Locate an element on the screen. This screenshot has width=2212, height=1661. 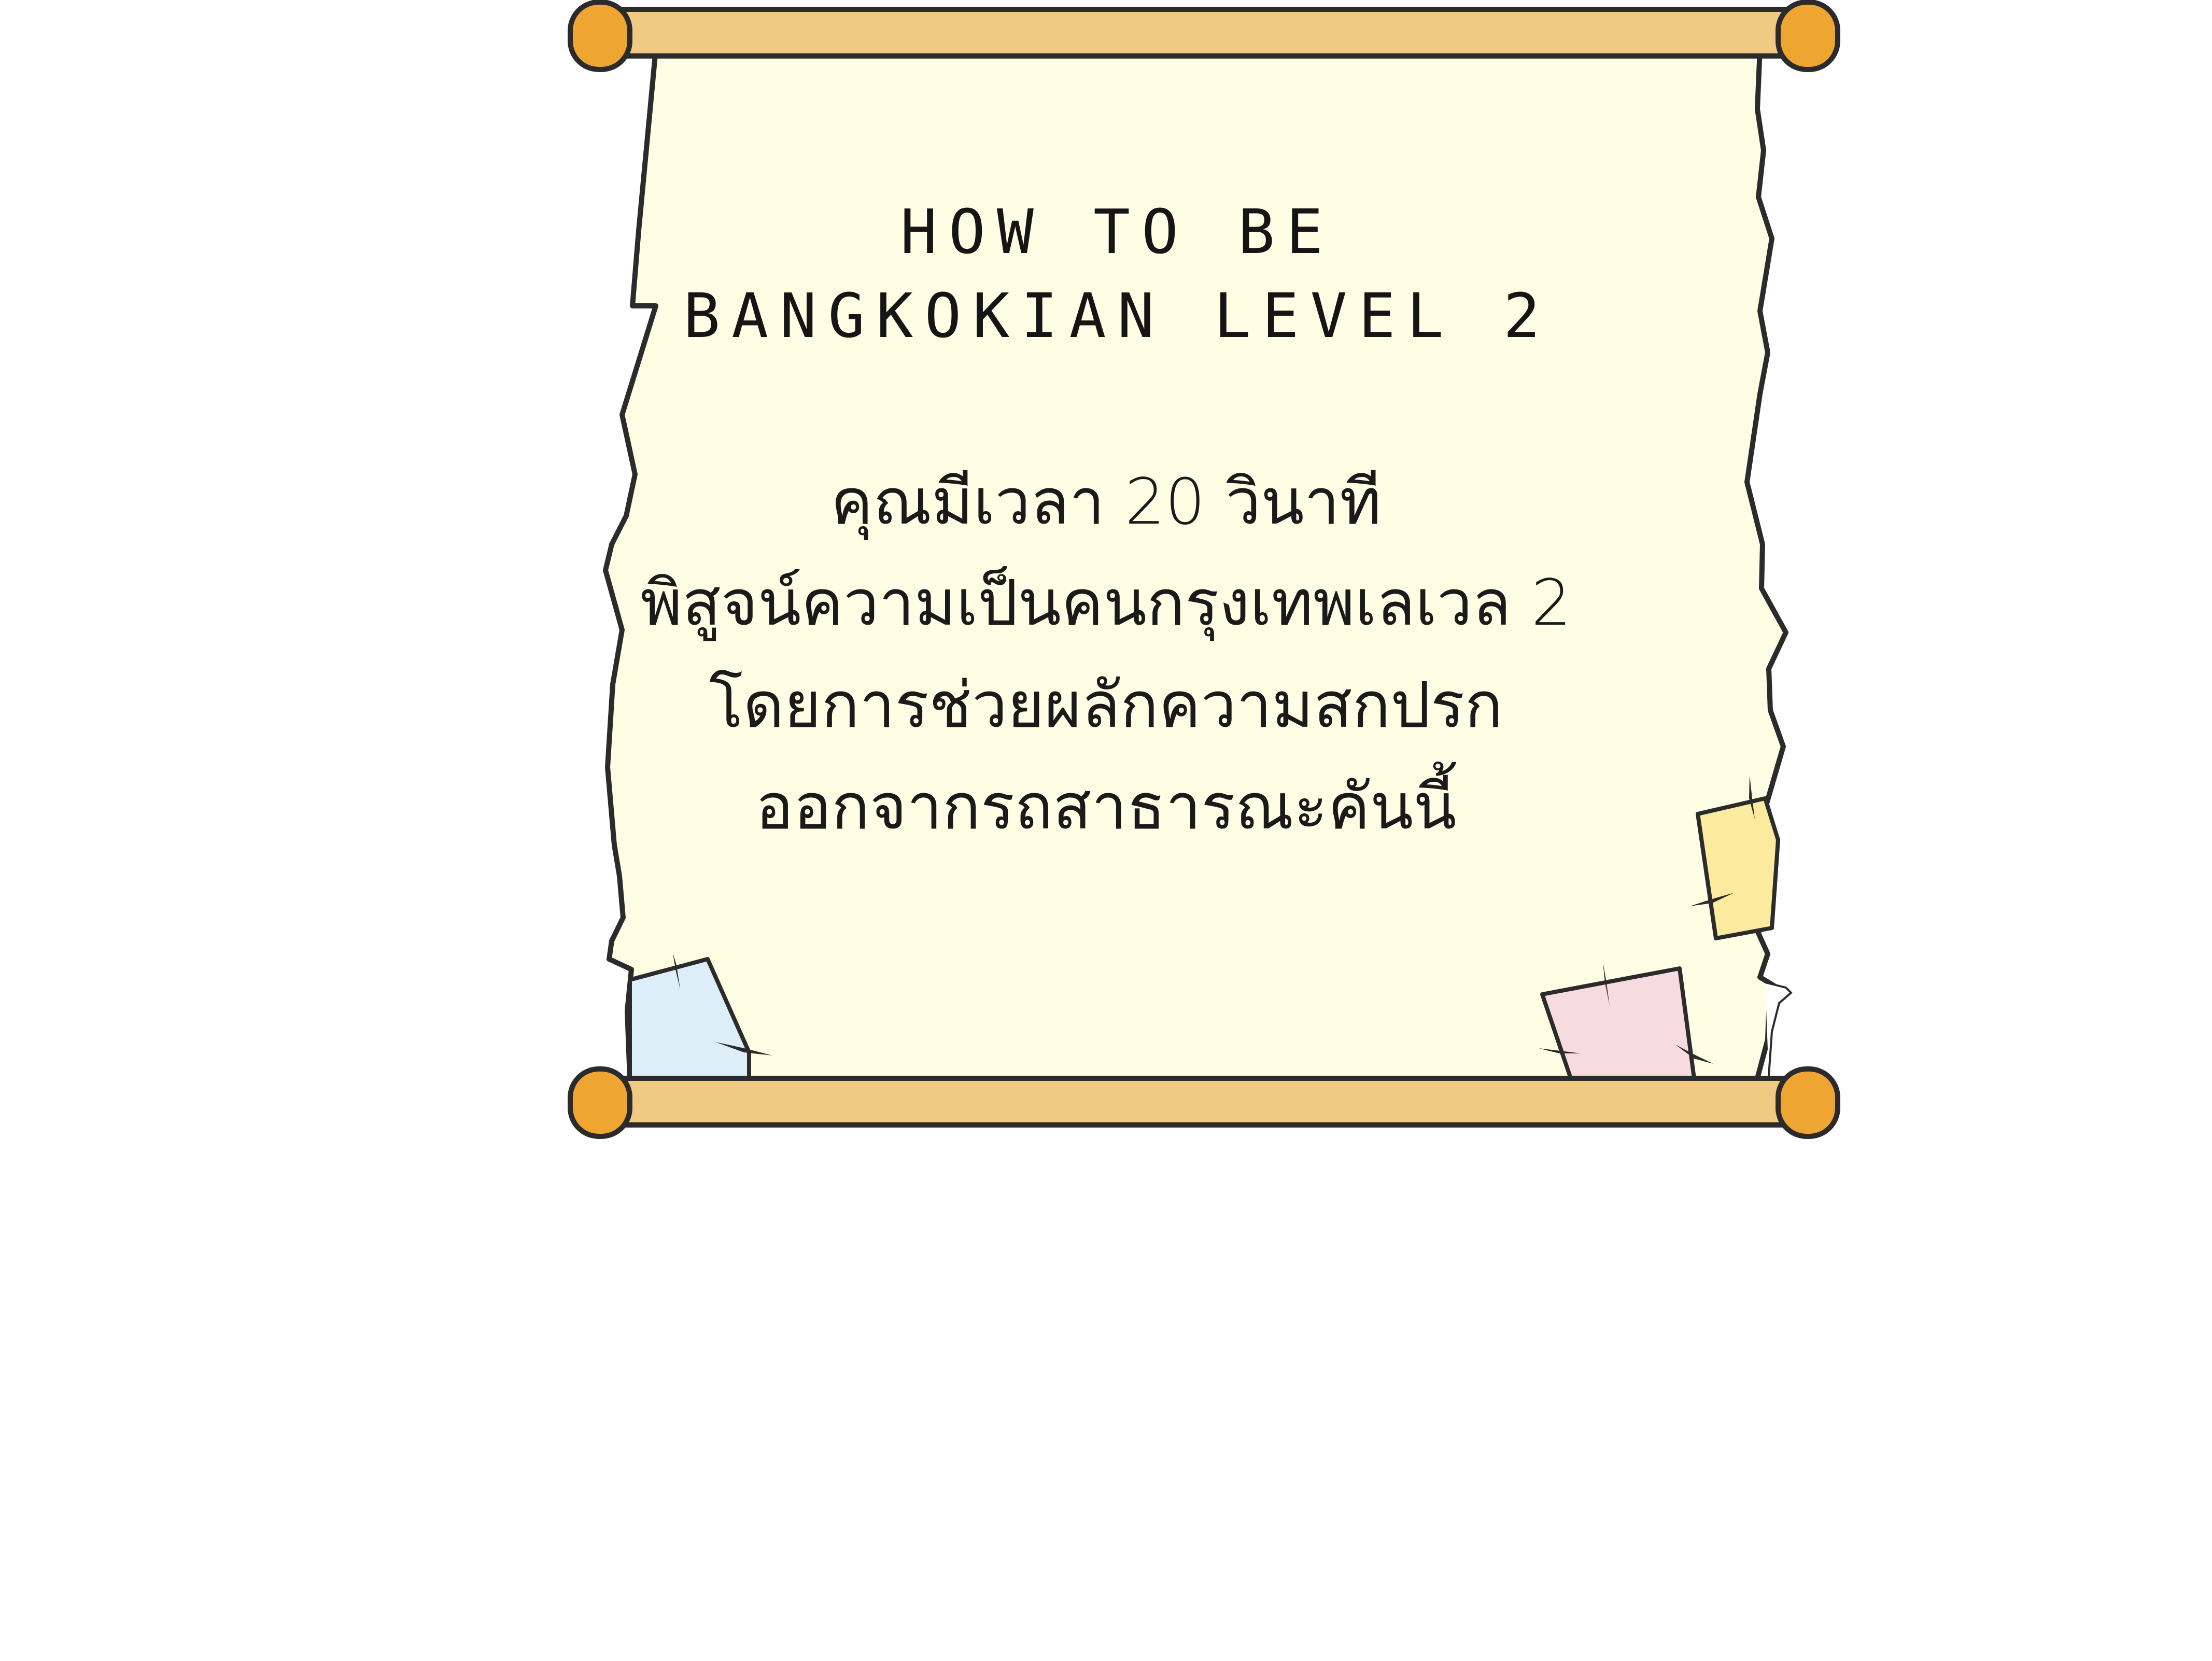
scroll-body-line-2: พิสูจน์ความเป็นคนกรุงเทพเลเวล 2 is located at coordinates (1106, 603).